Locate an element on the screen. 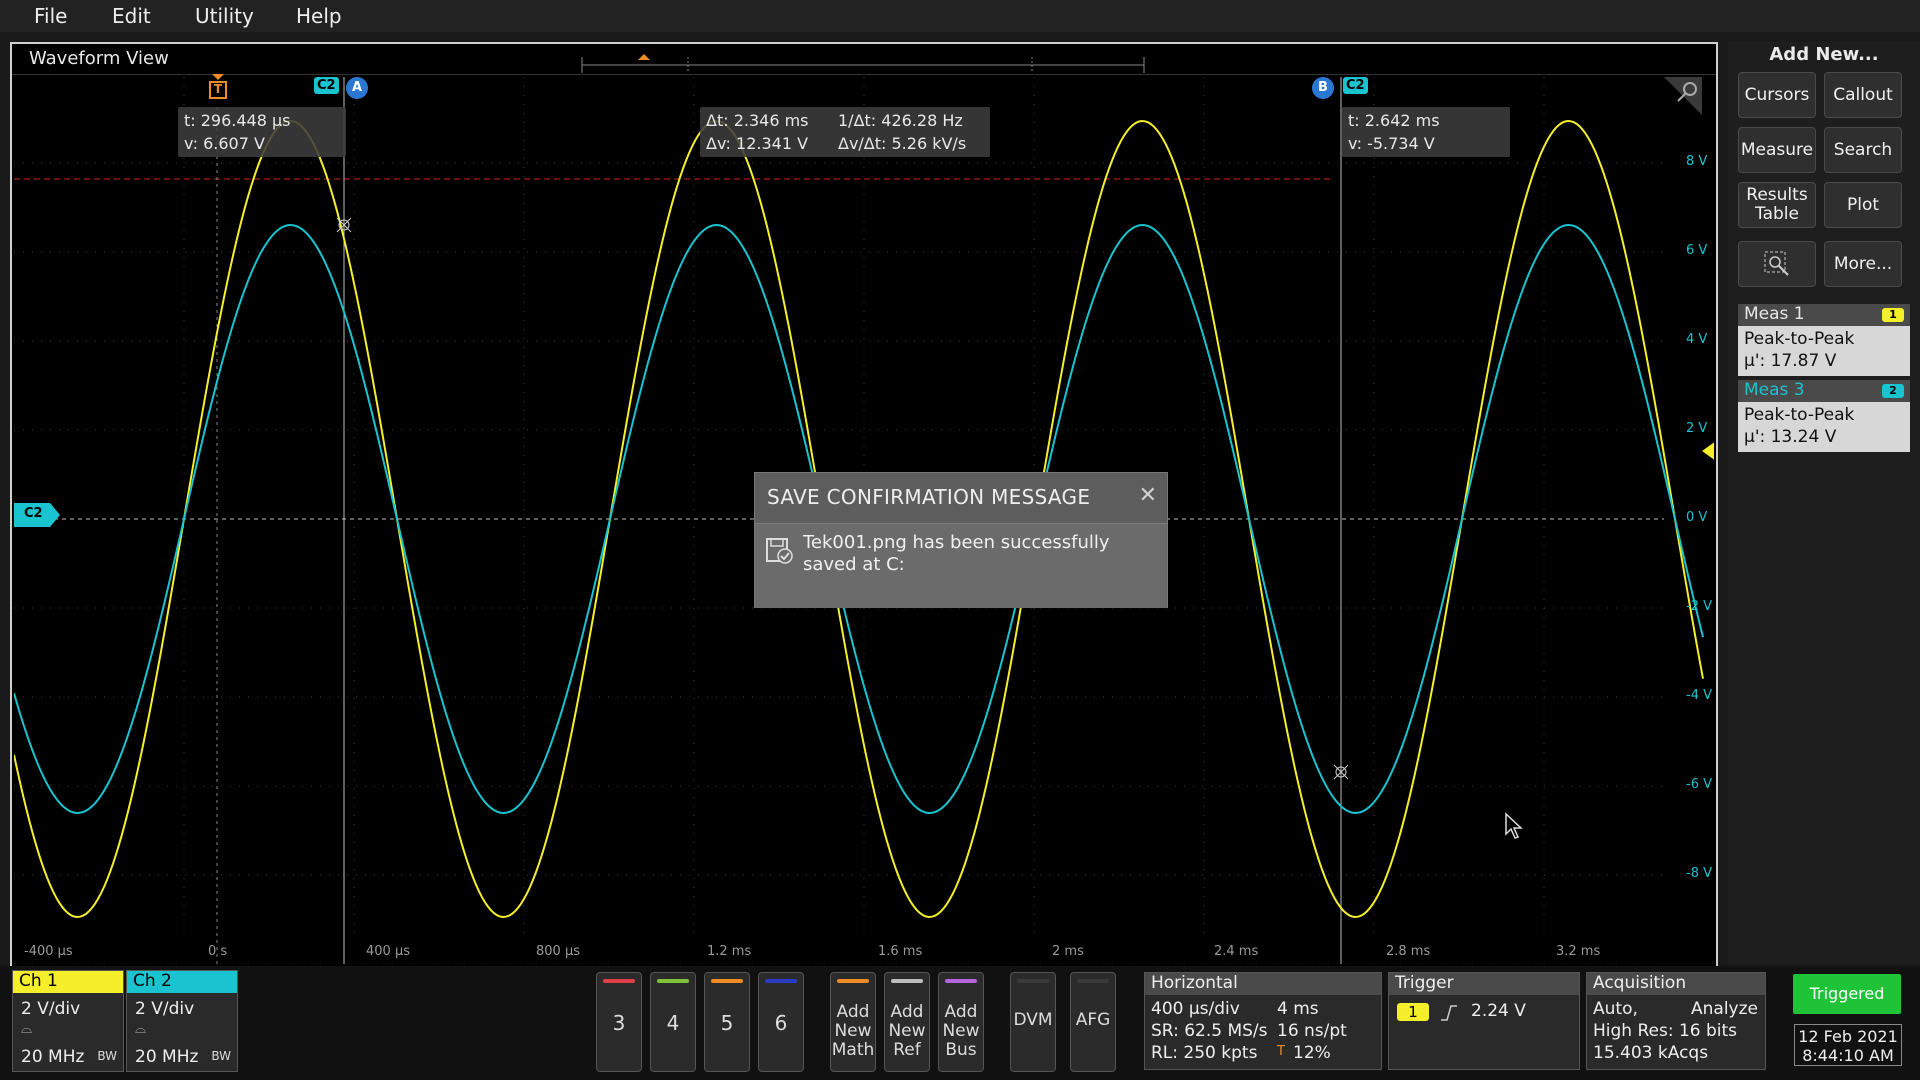 This screenshot has height=1080, width=1920. ch2-ground-marker: C2 is located at coordinates (37, 515).